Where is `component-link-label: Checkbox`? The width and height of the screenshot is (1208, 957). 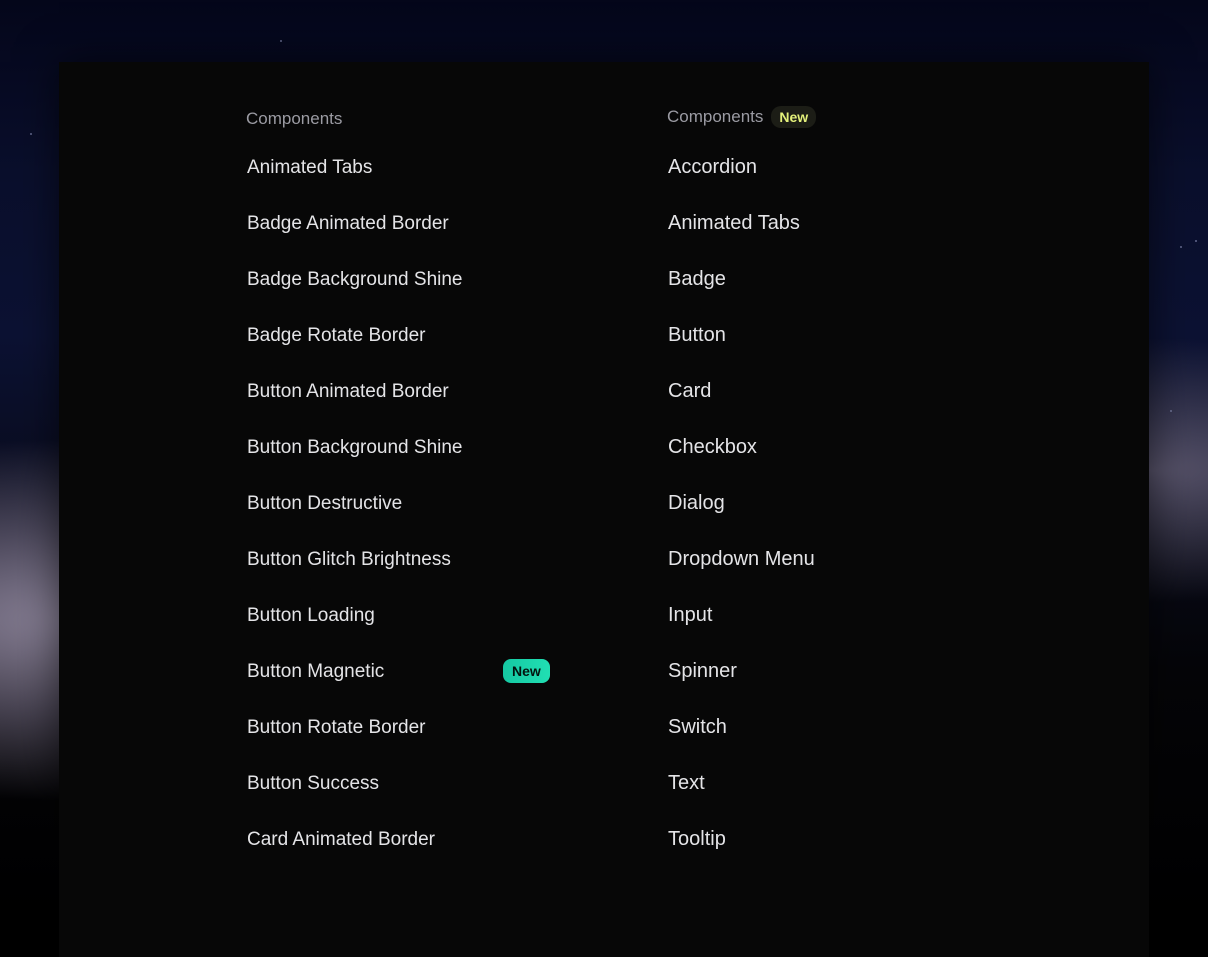 component-link-label: Checkbox is located at coordinates (712, 447).